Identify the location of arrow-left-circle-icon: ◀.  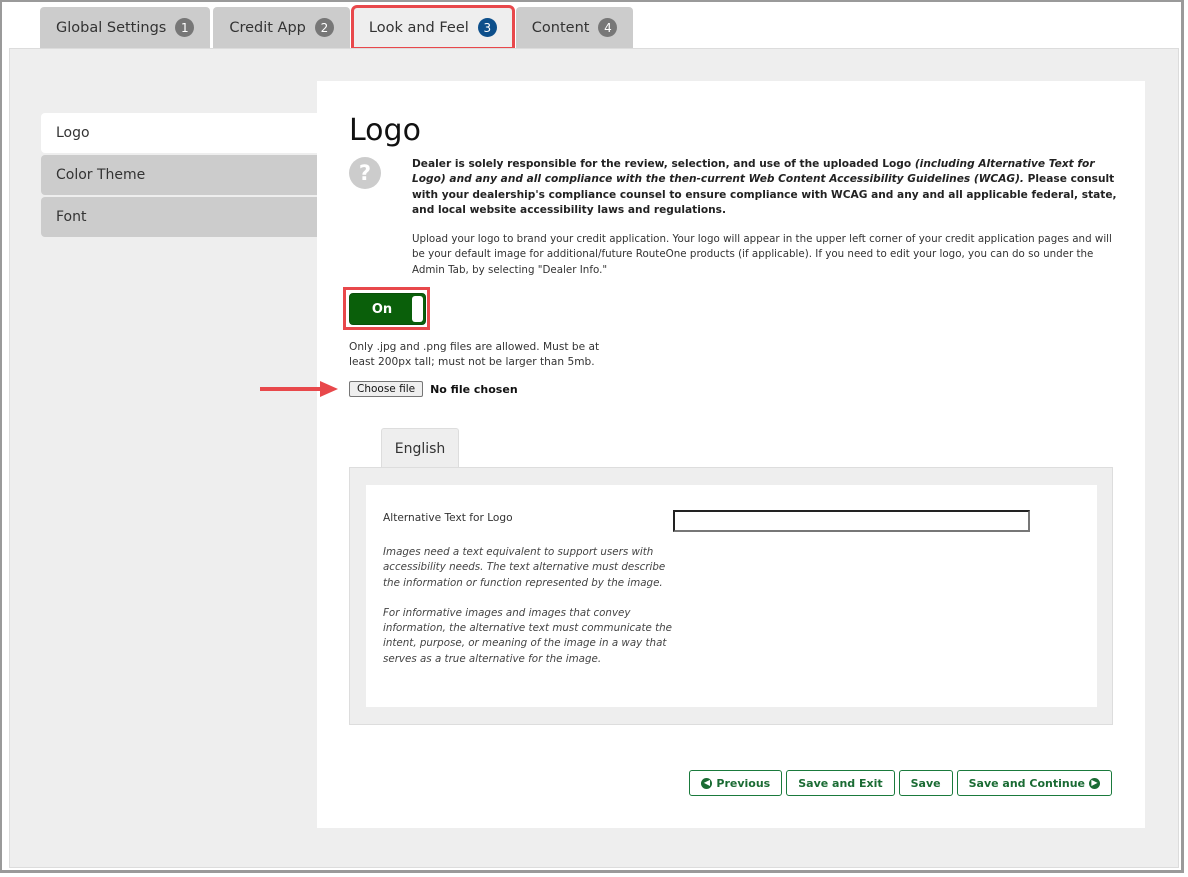
(707, 783).